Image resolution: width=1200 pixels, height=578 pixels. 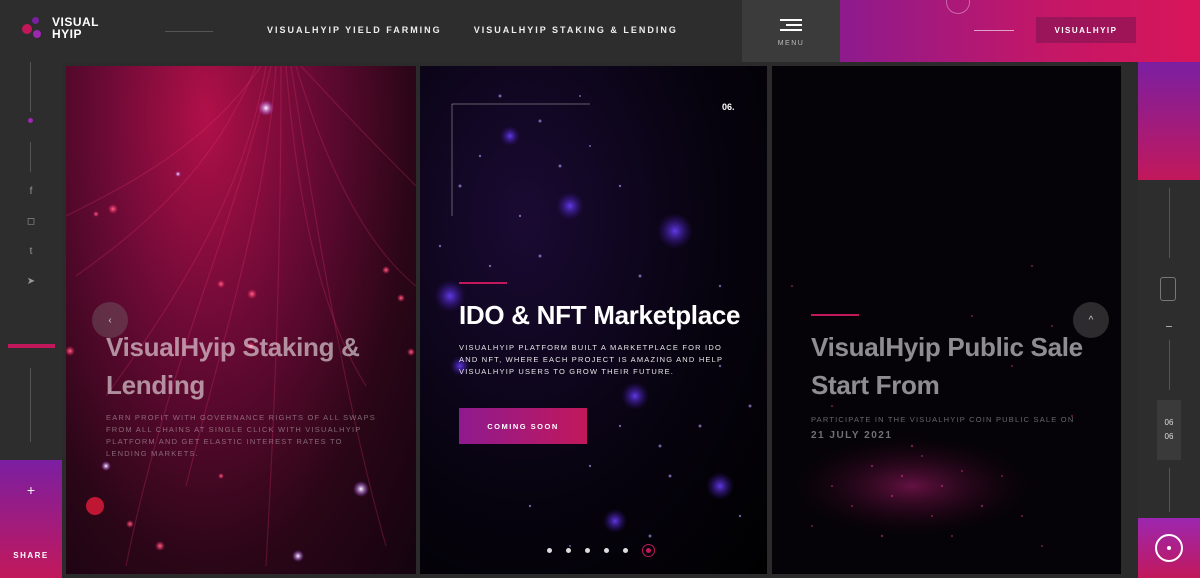 I want to click on prev-slide-button: ‹, so click(x=110, y=320).